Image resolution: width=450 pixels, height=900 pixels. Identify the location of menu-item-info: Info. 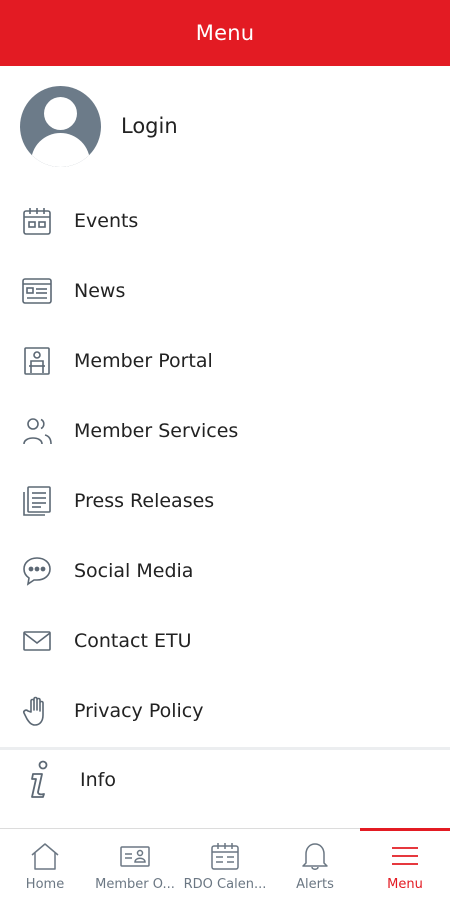
(225, 780).